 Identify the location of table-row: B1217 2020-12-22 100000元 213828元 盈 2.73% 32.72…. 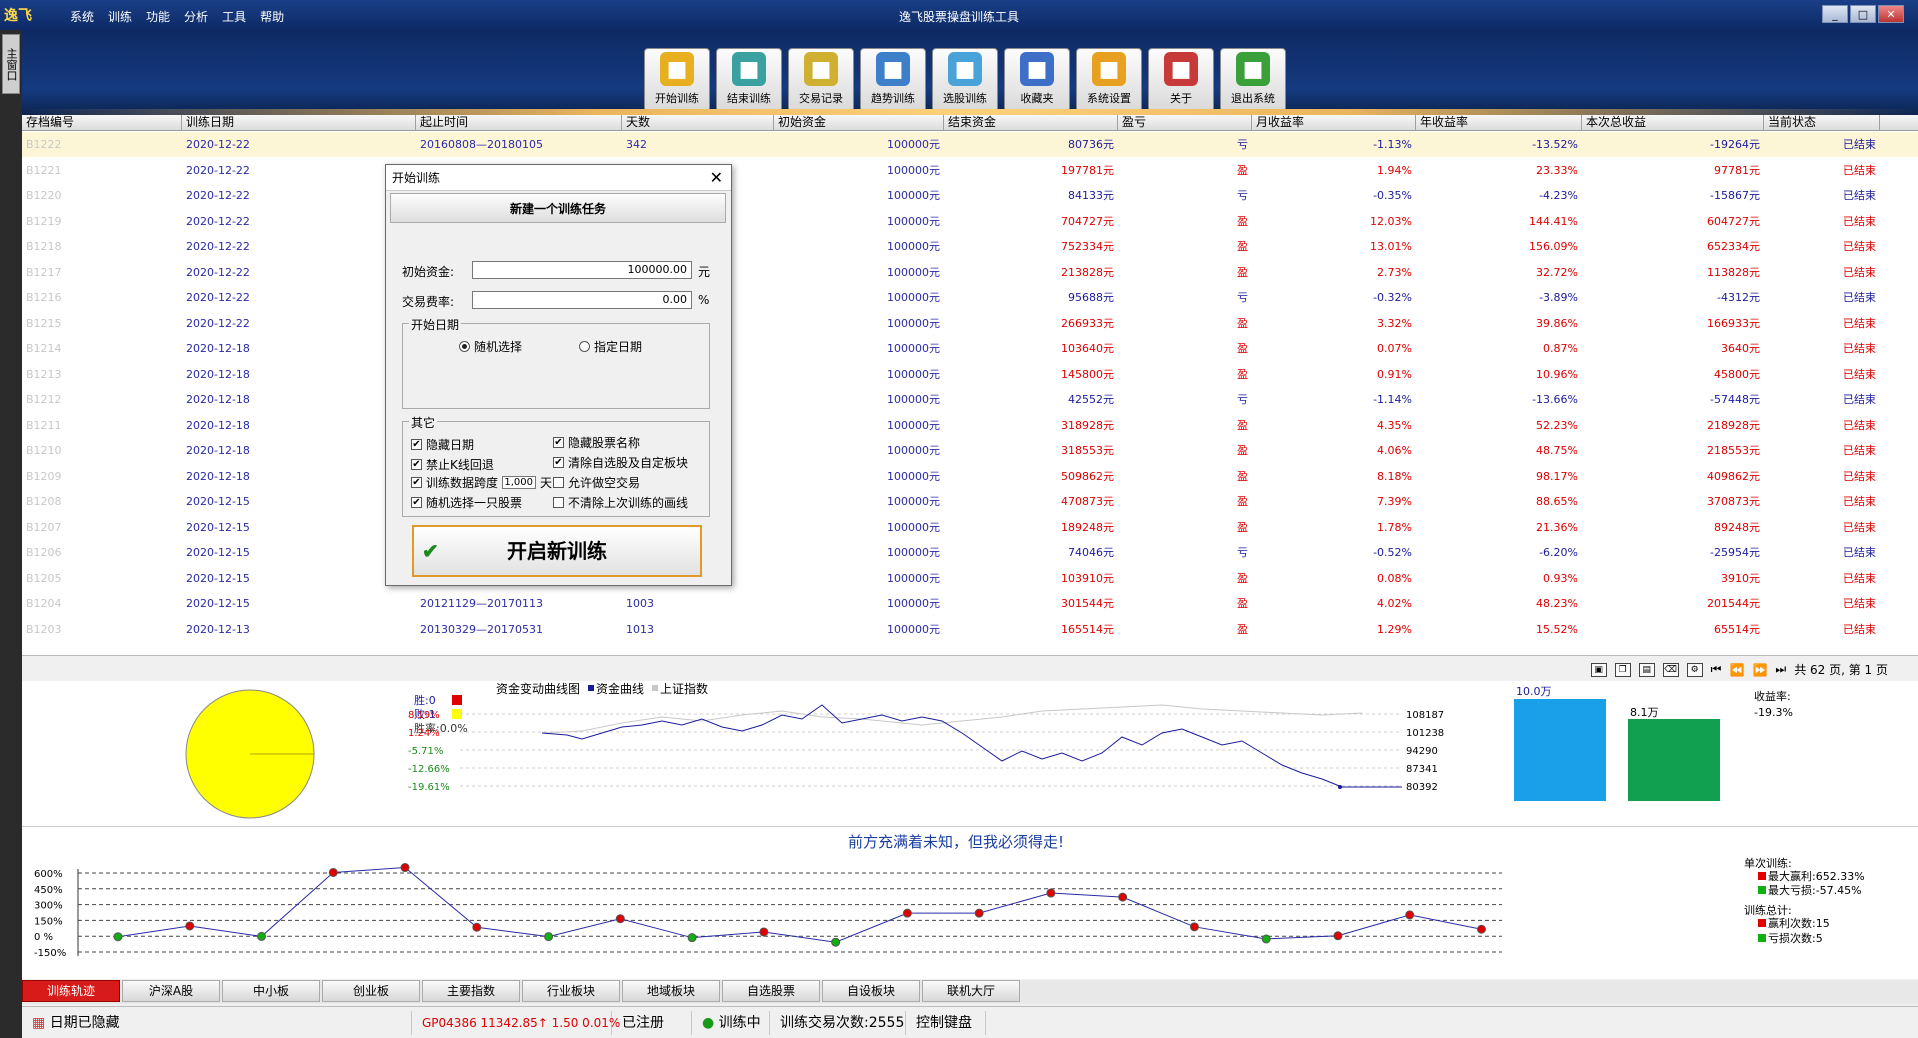
(970, 272).